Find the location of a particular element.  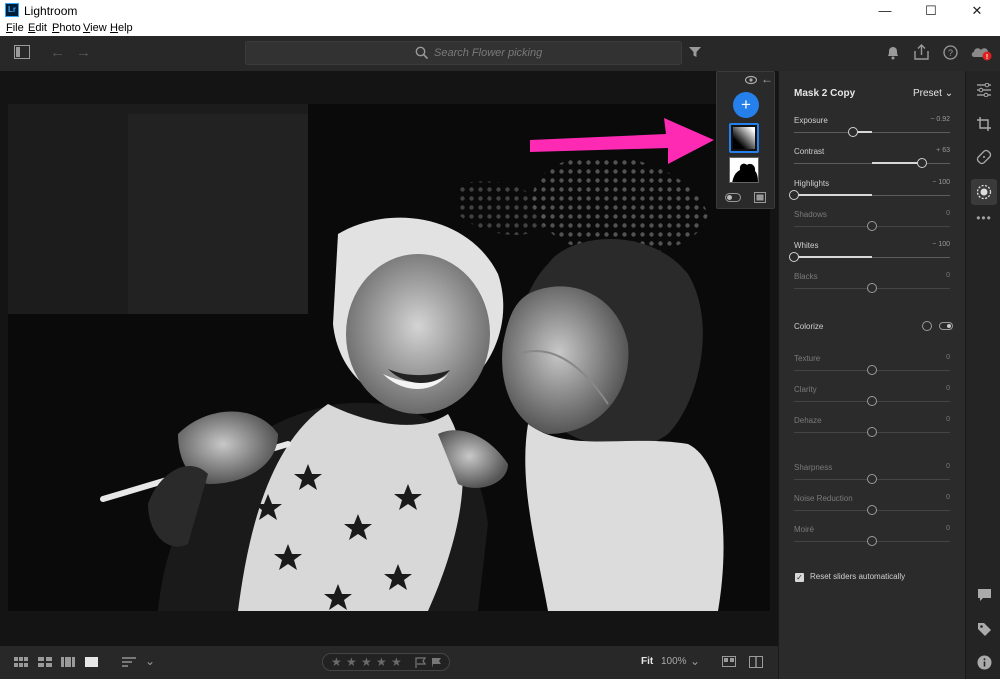

forward-arrow-icon: → is located at coordinates (83, 52).